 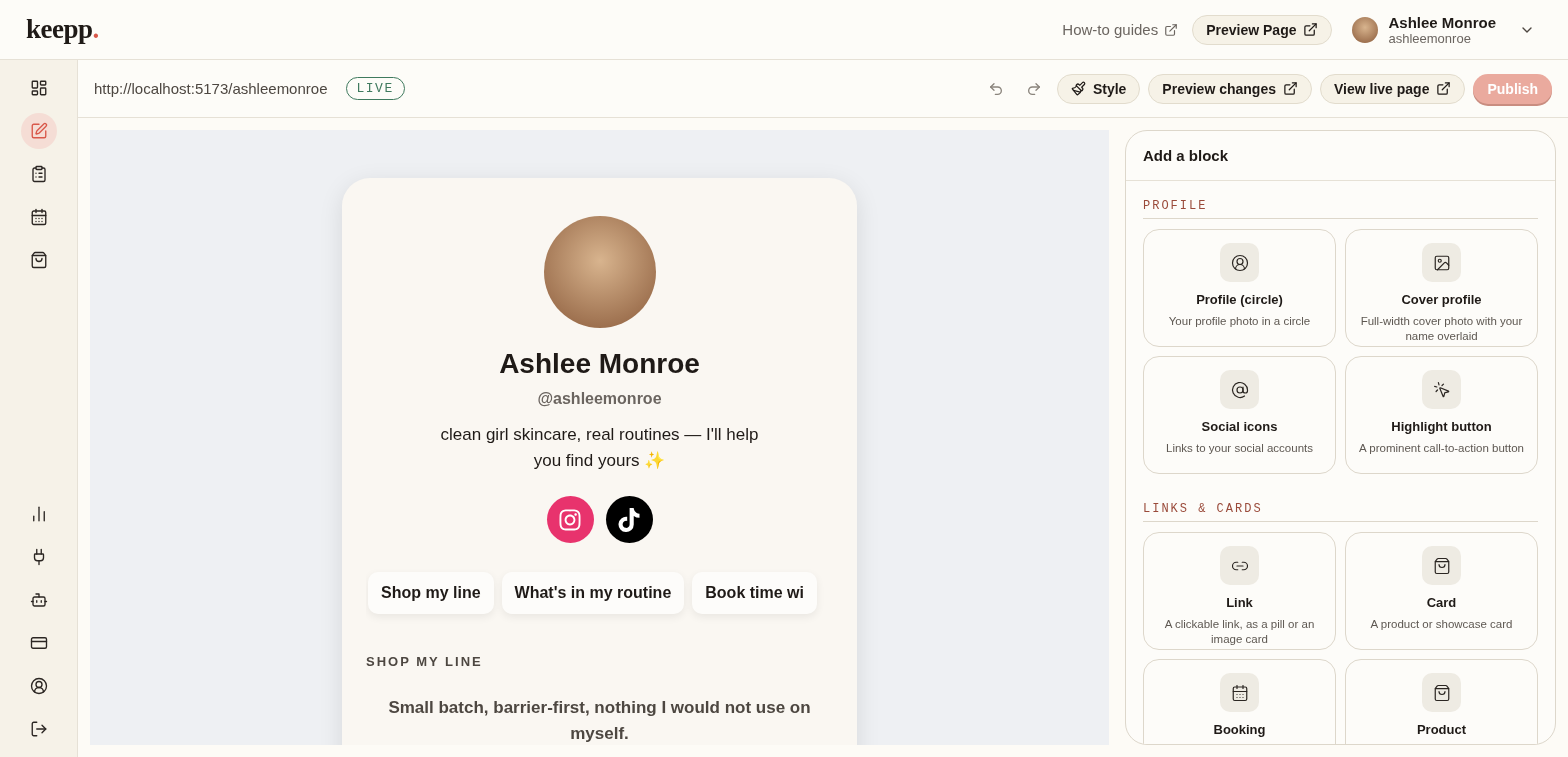 I want to click on block-option: Booking, so click(x=1239, y=701).